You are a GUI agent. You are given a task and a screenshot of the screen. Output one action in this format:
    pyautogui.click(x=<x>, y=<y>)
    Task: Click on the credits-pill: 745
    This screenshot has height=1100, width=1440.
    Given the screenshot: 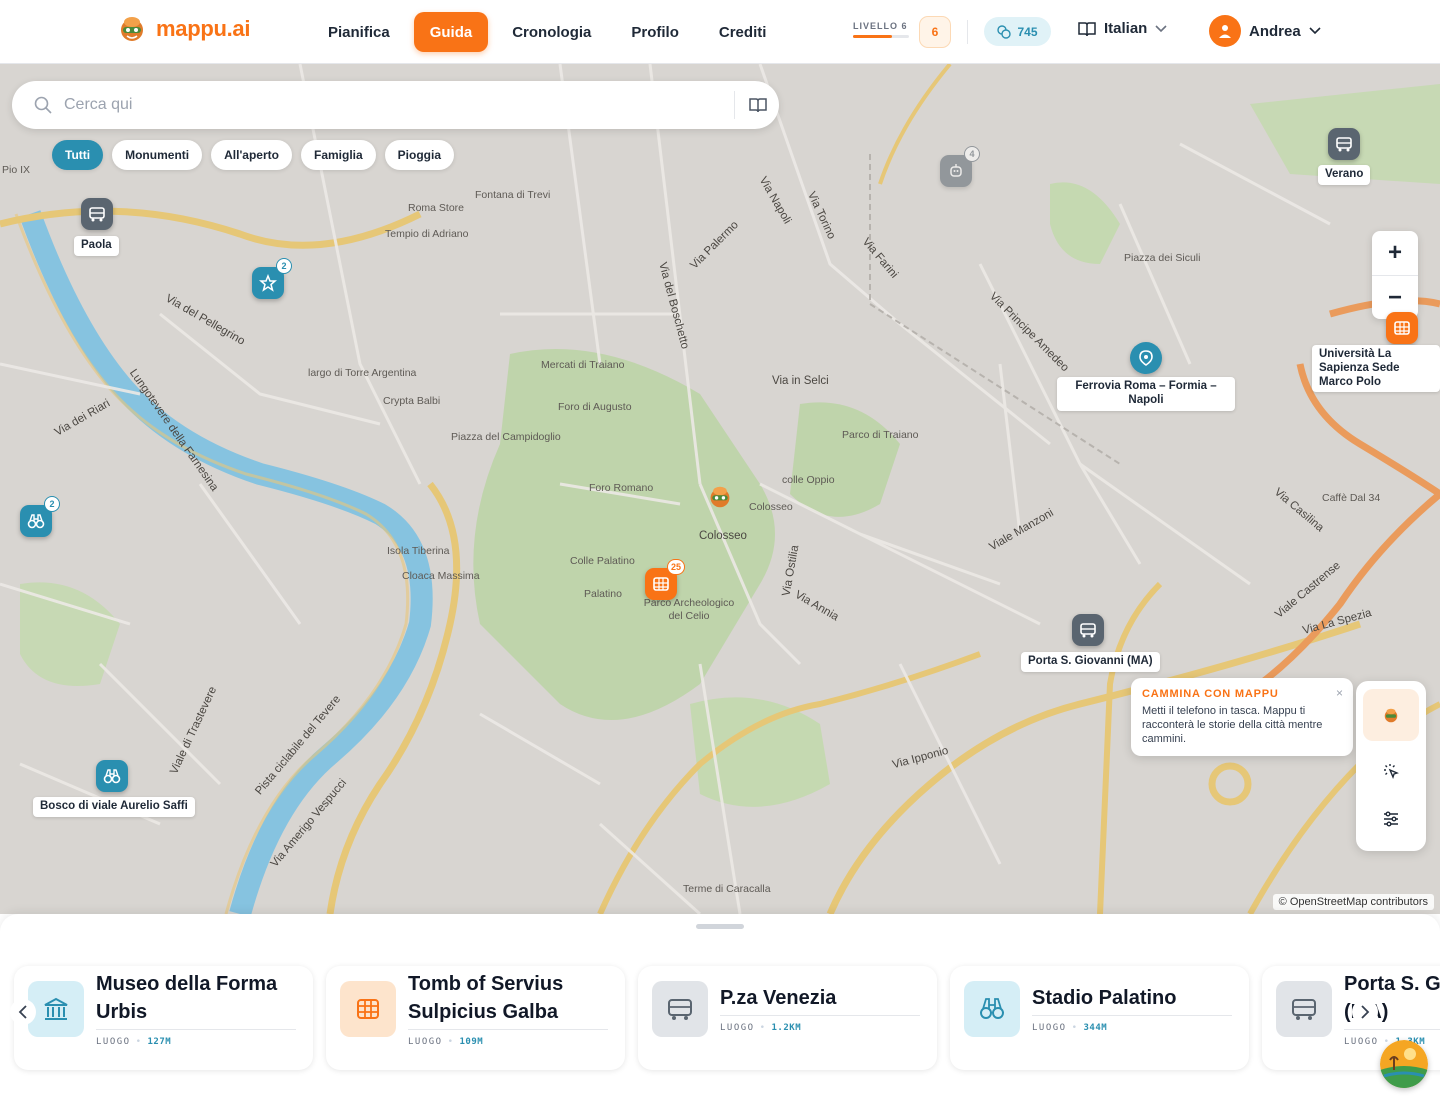 What is the action you would take?
    pyautogui.click(x=1017, y=31)
    